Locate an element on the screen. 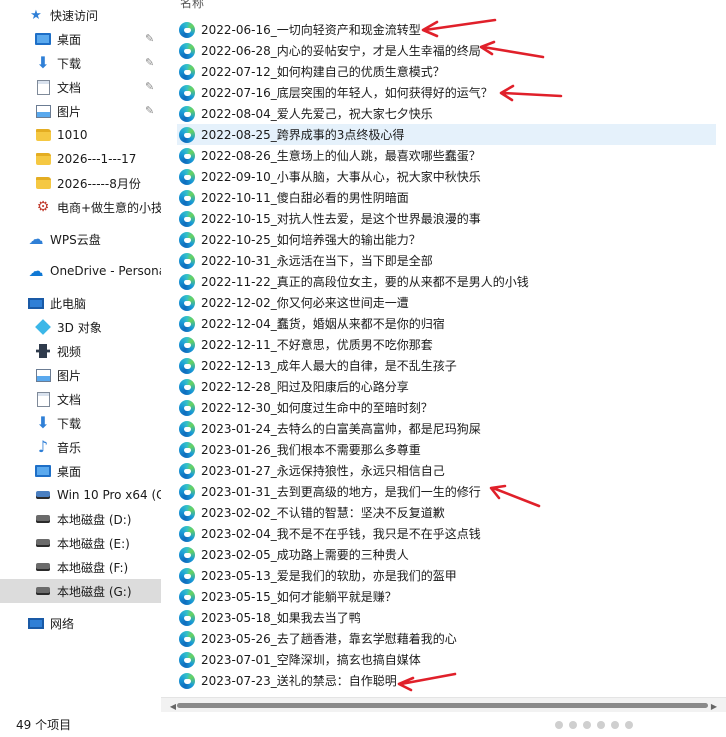 This screenshot has height=737, width=726. file-row: 2022-07-12_如何构建自己的优质生意模式？ is located at coordinates (446, 71).